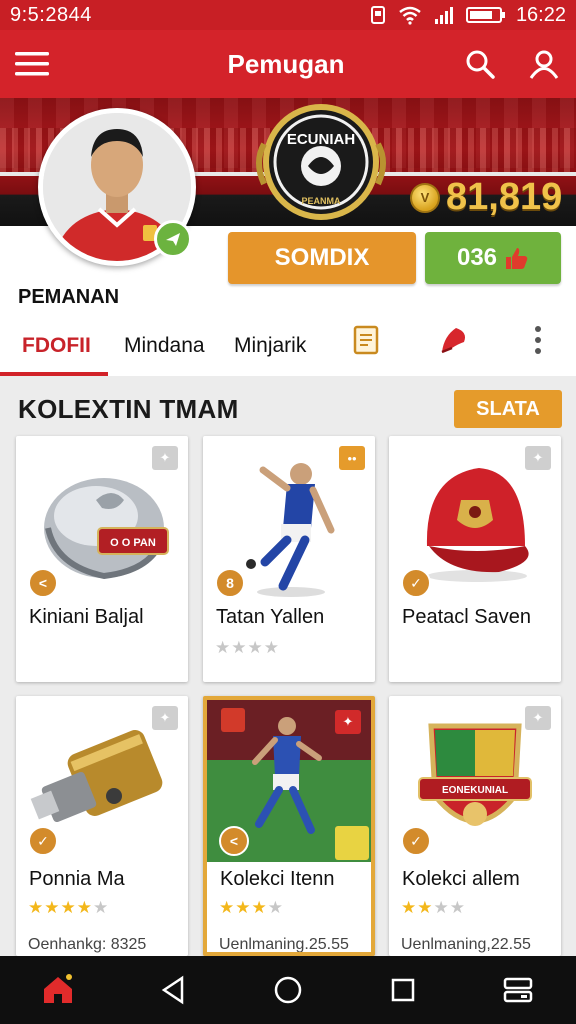 The image size is (576, 1024). What do you see at coordinates (485, 15) in the screenshot?
I see `battery-icon` at bounding box center [485, 15].